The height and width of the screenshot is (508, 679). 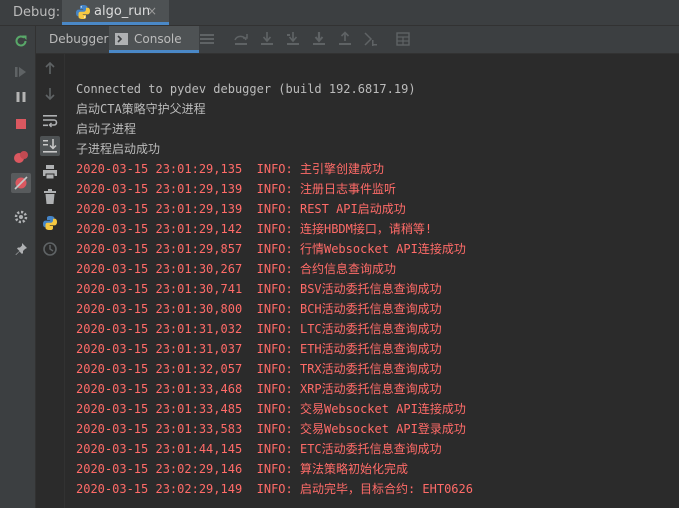 What do you see at coordinates (50, 172) in the screenshot?
I see `print-icon` at bounding box center [50, 172].